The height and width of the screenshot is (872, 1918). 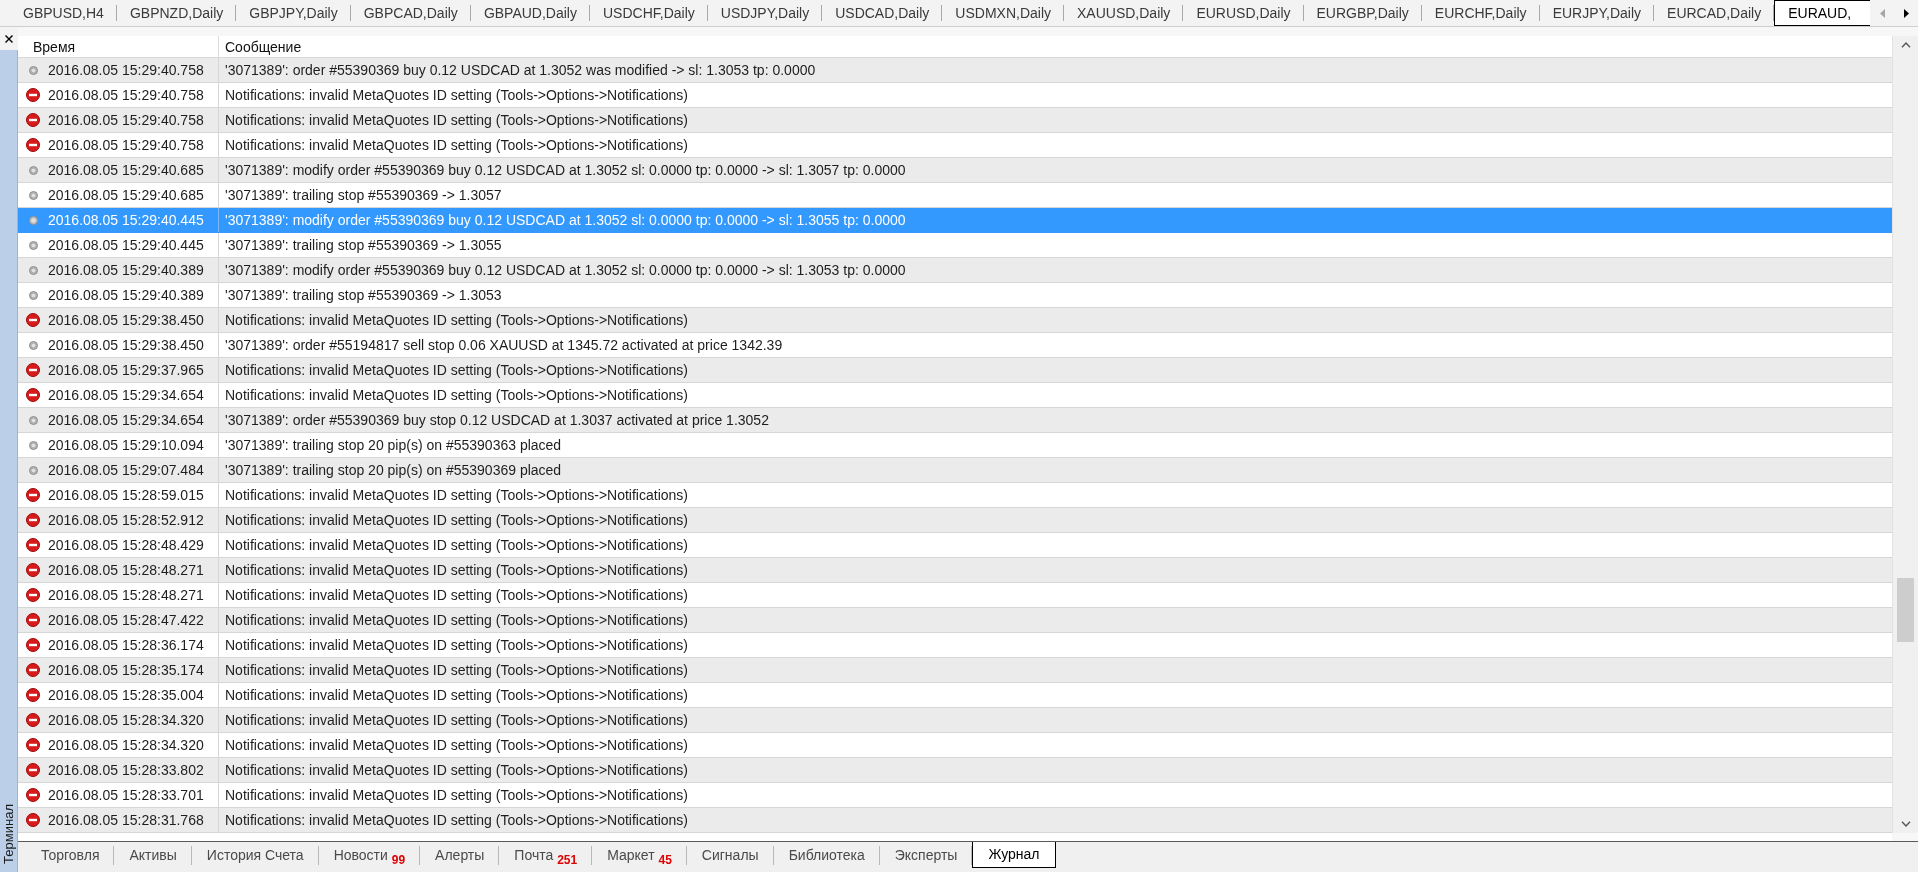 What do you see at coordinates (1480, 13) in the screenshot?
I see `chart-tab: EURCHF,Daily` at bounding box center [1480, 13].